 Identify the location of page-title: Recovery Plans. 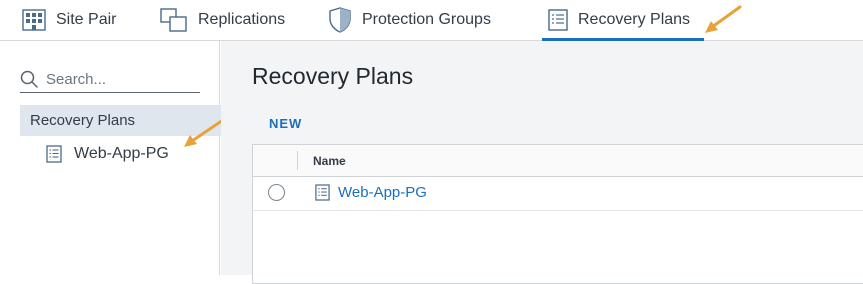
(333, 76).